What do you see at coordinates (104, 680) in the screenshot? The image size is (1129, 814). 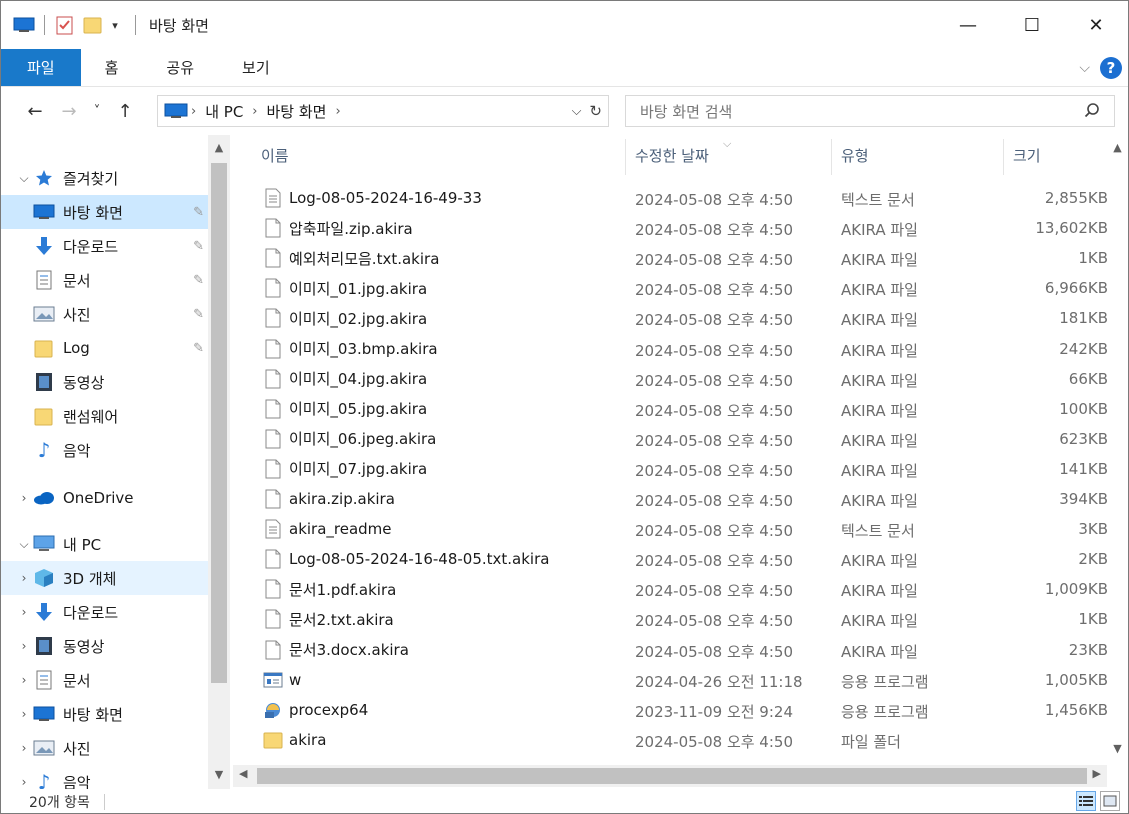 I see `sidebar-item-pc-documents: › 문서` at bounding box center [104, 680].